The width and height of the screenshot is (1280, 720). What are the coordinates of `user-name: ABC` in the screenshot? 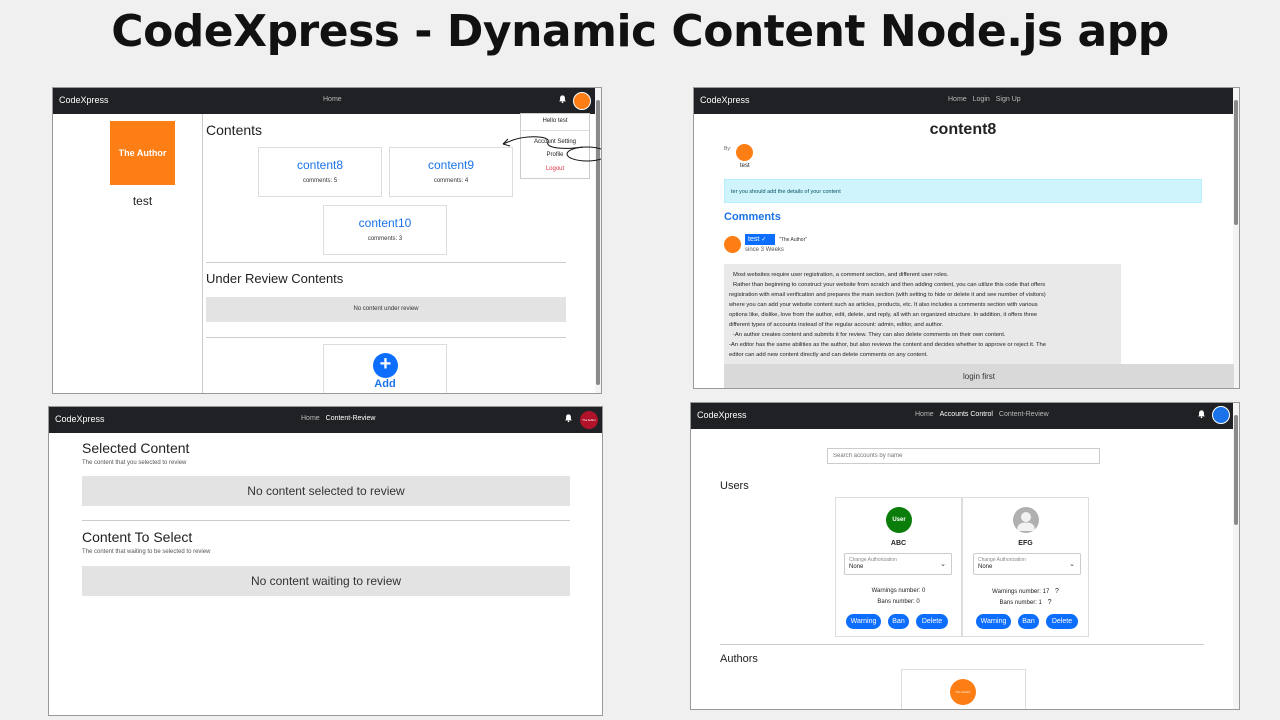 It's located at (898, 543).